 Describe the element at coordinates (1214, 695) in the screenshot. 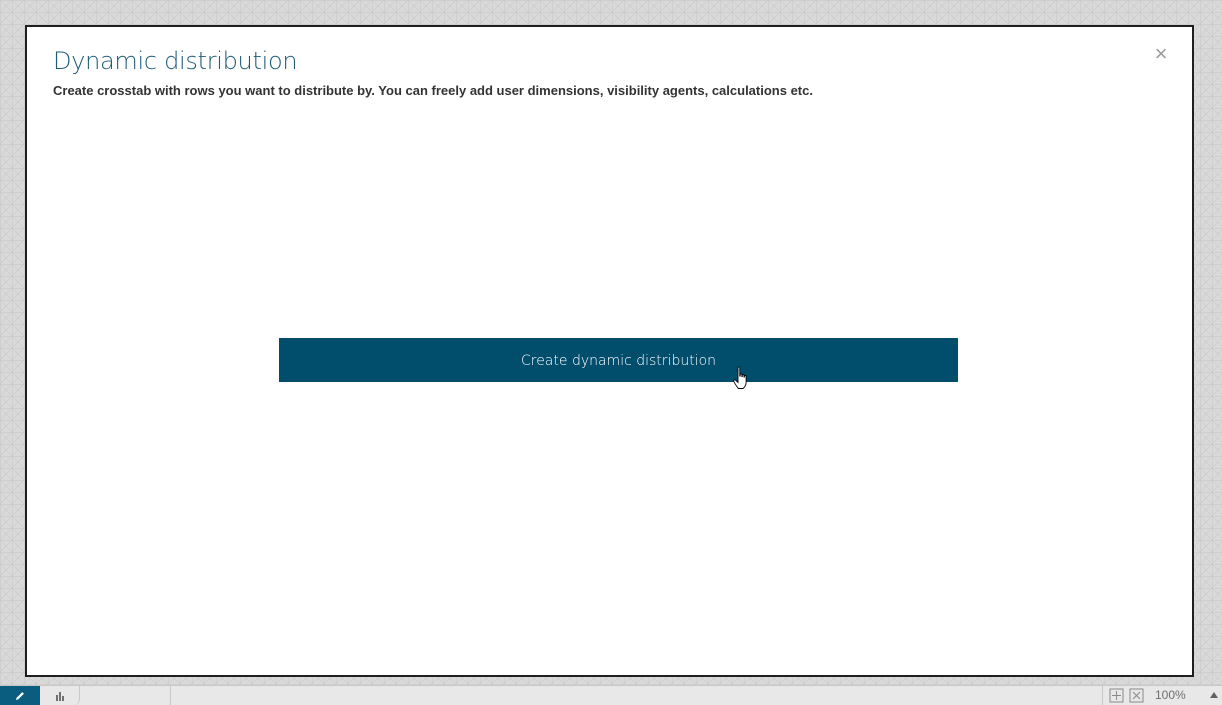

I see `caret-up-icon` at that location.